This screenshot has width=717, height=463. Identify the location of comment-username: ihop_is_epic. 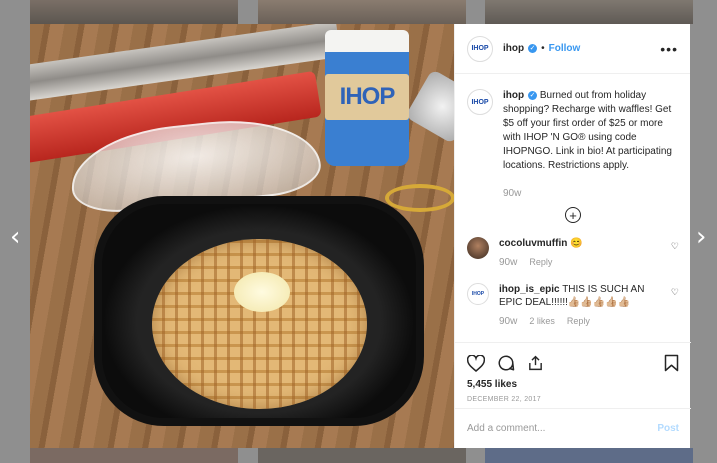
(529, 289).